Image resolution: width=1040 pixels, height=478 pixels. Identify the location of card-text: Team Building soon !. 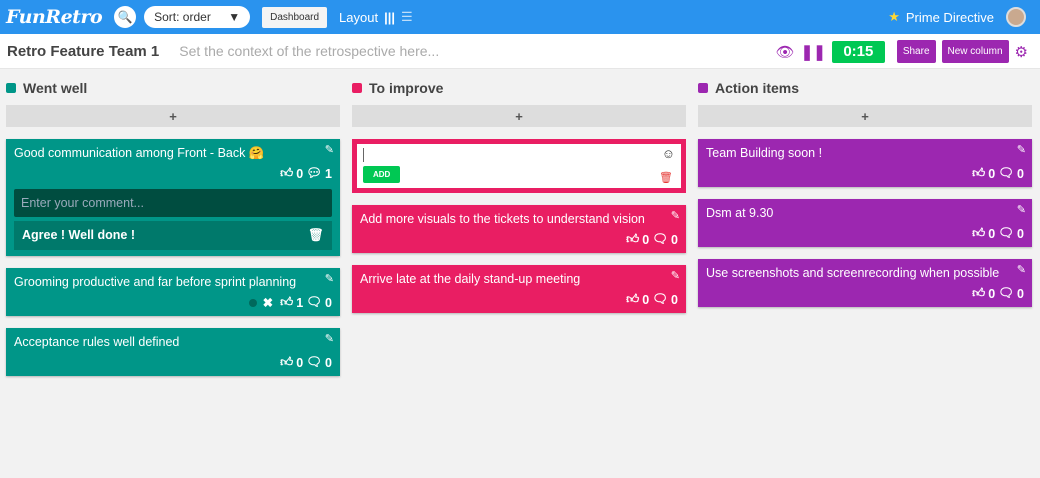
(764, 153).